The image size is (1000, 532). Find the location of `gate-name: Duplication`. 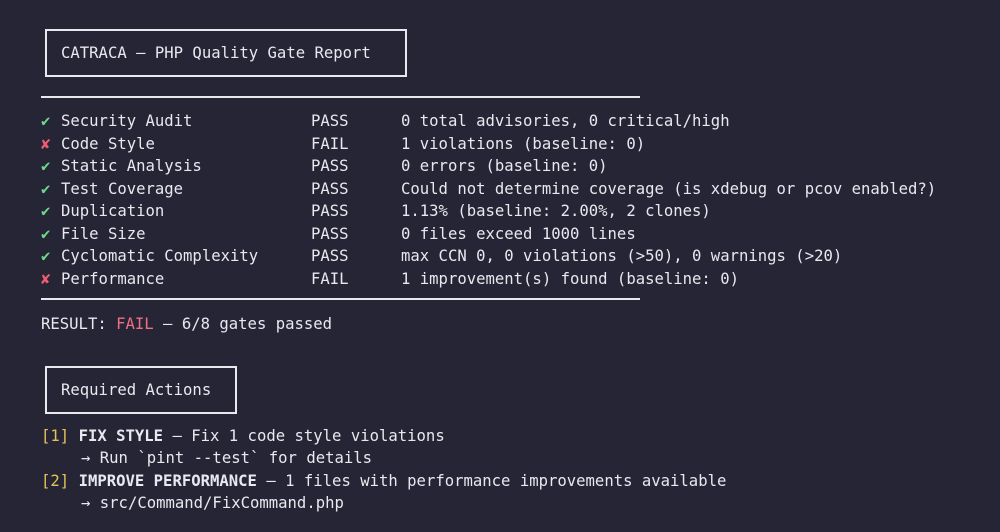

gate-name: Duplication is located at coordinates (113, 211).